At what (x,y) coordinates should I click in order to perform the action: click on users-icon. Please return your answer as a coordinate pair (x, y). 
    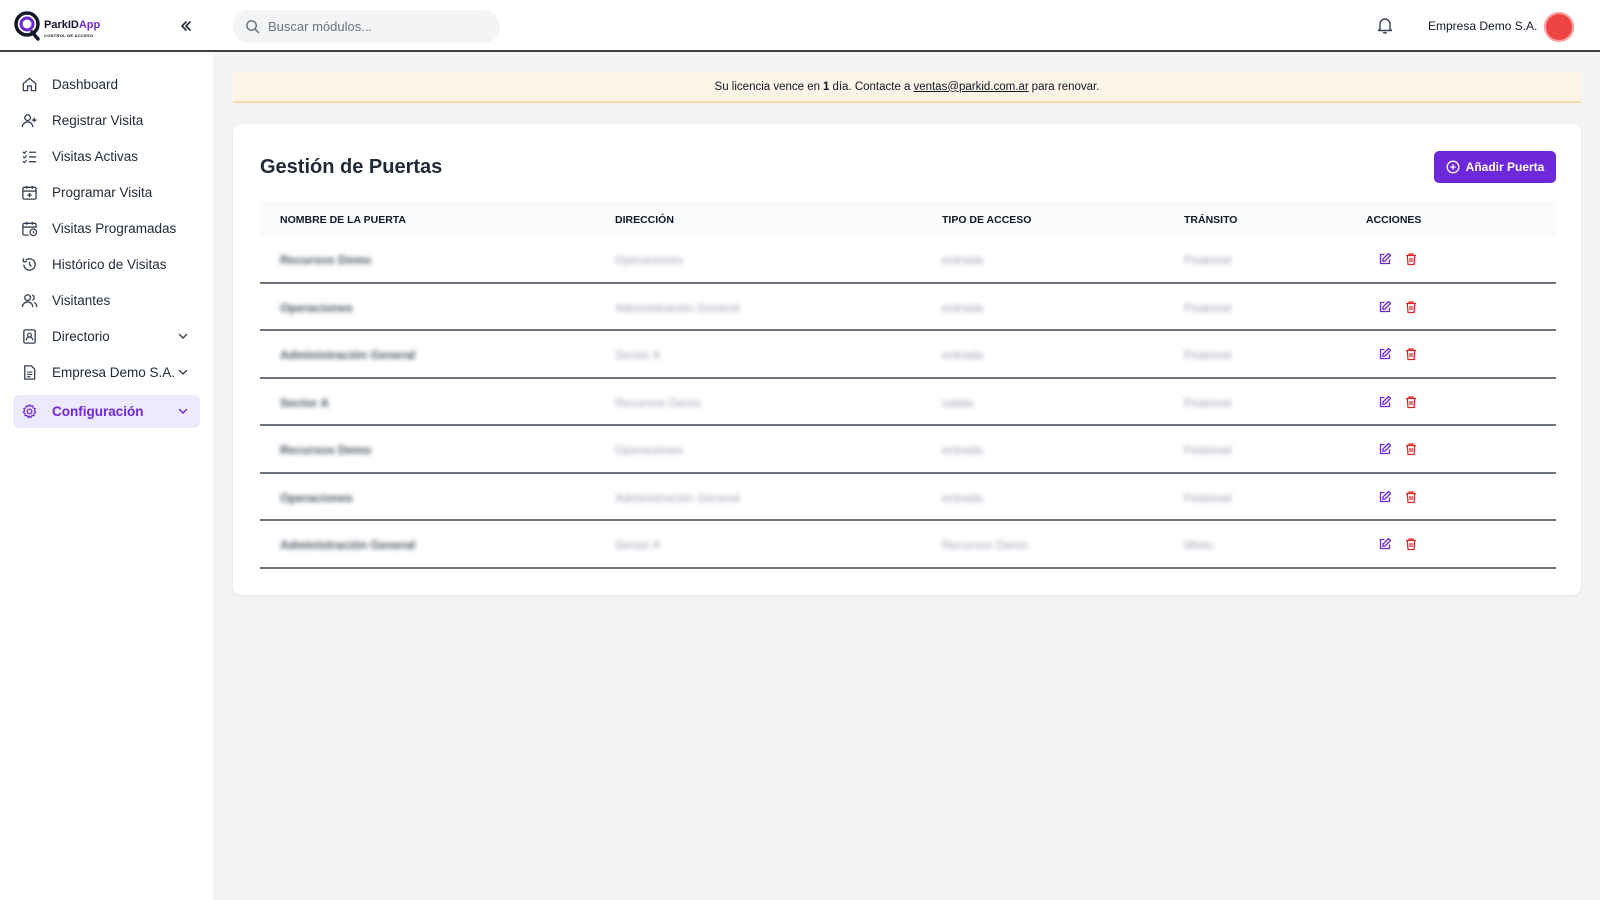
    Looking at the image, I should click on (29, 301).